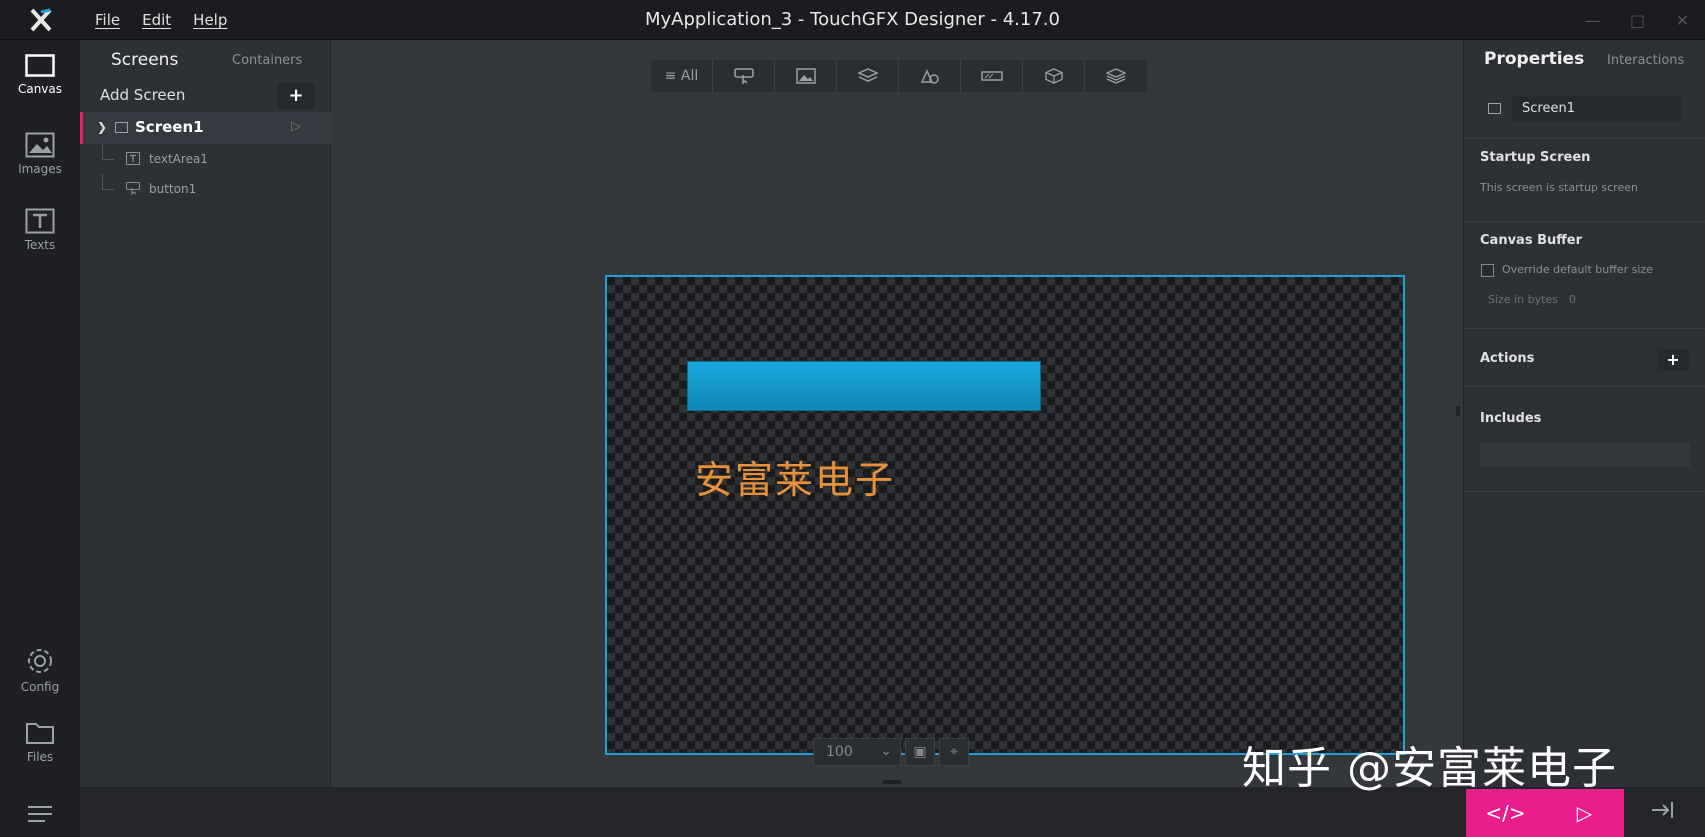 The image size is (1705, 837). Describe the element at coordinates (795, 476) in the screenshot. I see `textarea1-widget: 安富莱电子` at that location.